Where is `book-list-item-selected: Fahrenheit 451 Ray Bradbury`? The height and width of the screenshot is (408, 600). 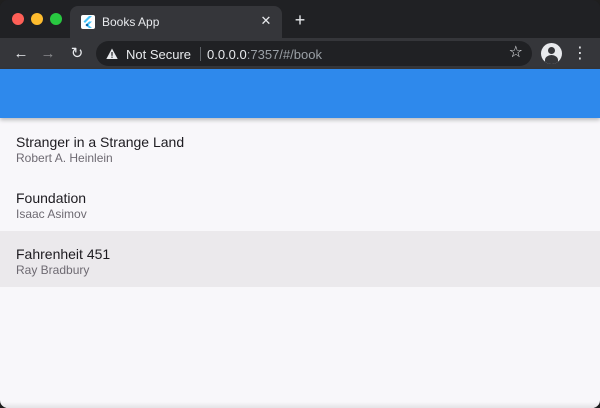
book-list-item-selected: Fahrenheit 451 Ray Bradbury is located at coordinates (300, 259).